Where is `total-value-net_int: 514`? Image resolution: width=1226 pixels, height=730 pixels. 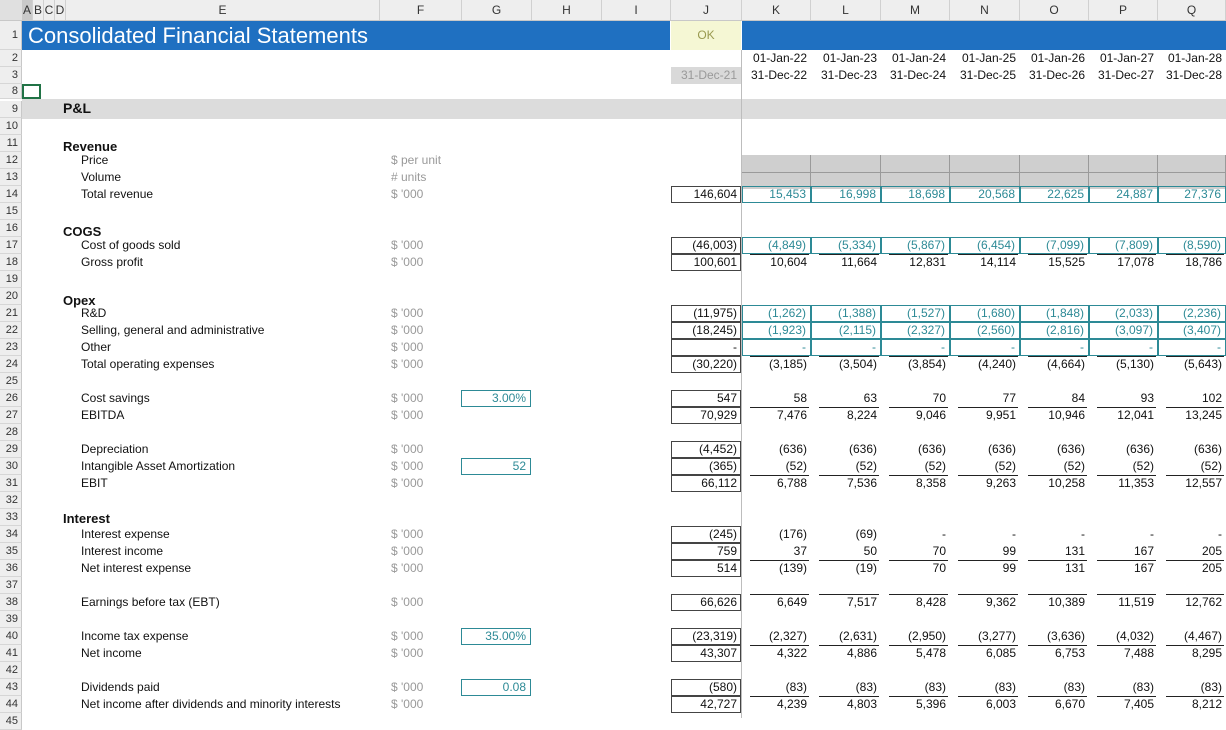
total-value-net_int: 514 is located at coordinates (706, 568).